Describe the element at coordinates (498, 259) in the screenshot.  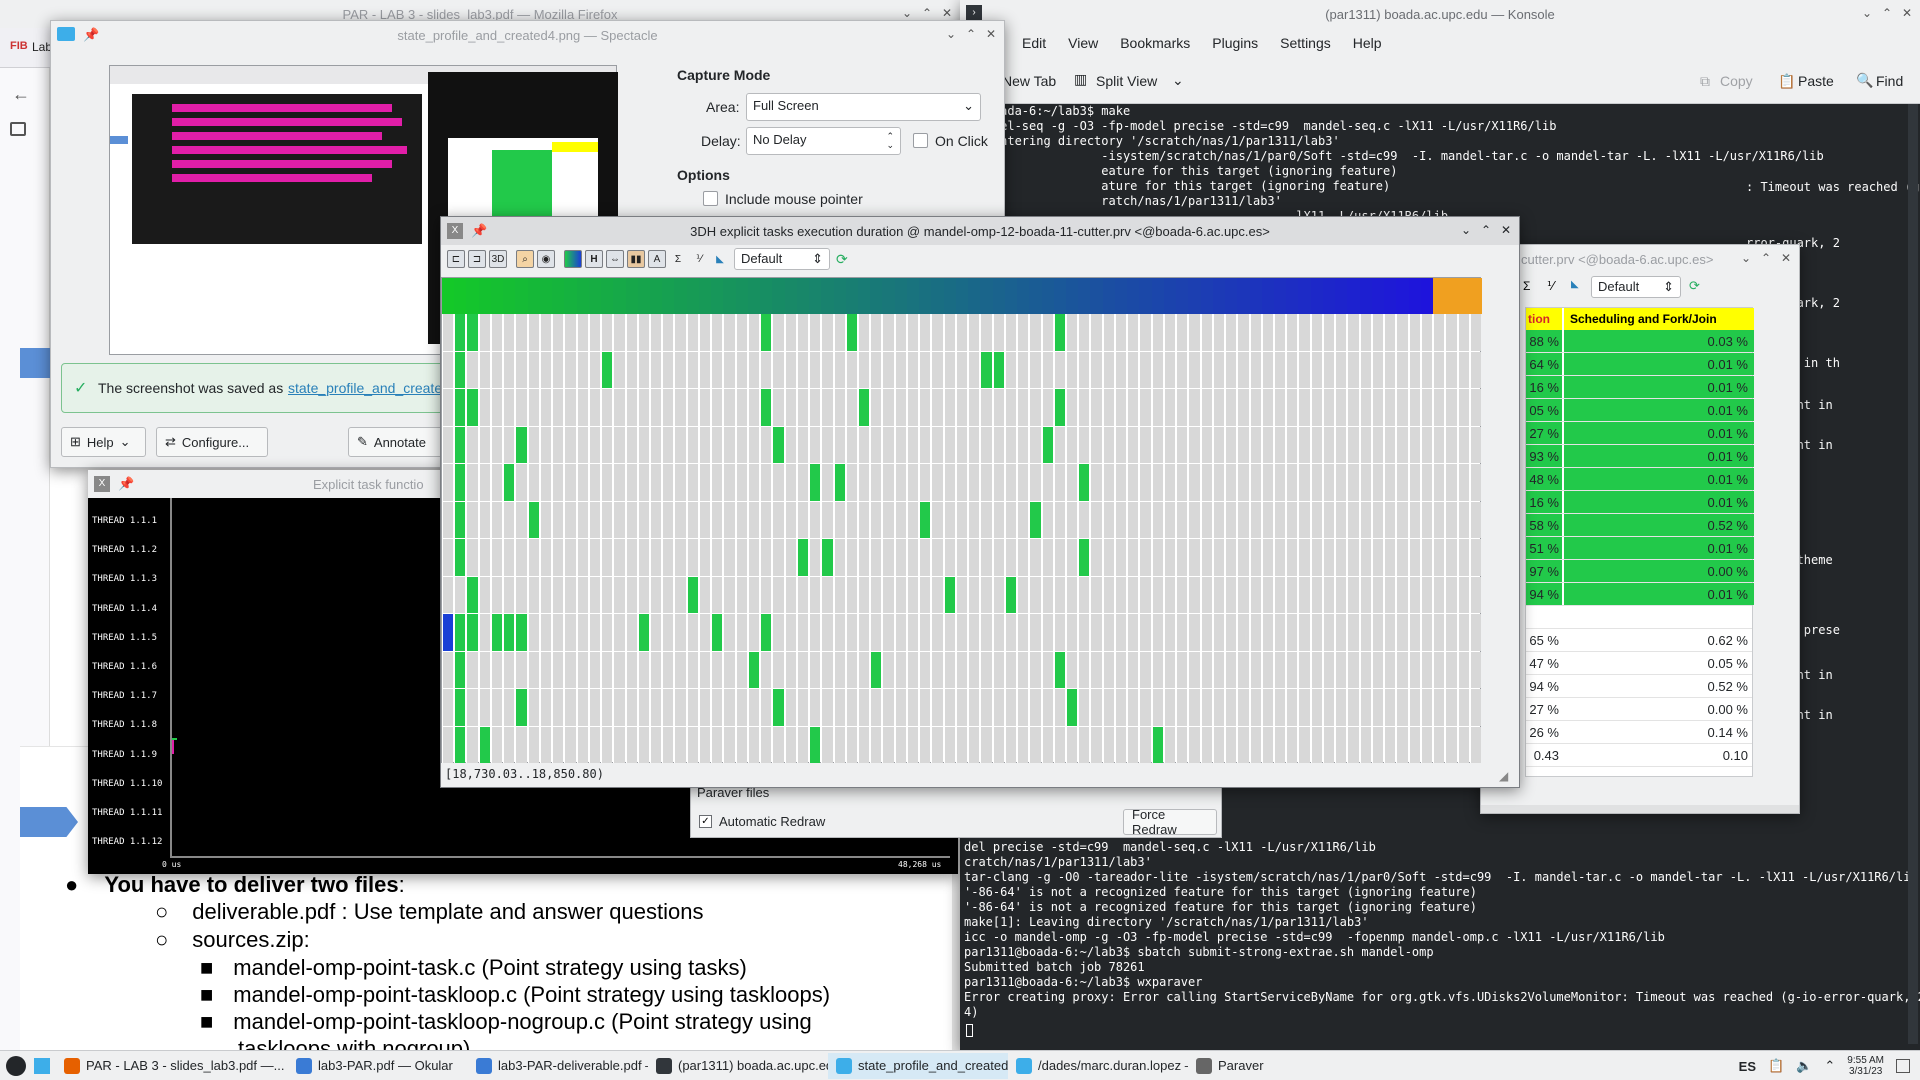
I see `3d-icon: 3D` at that location.